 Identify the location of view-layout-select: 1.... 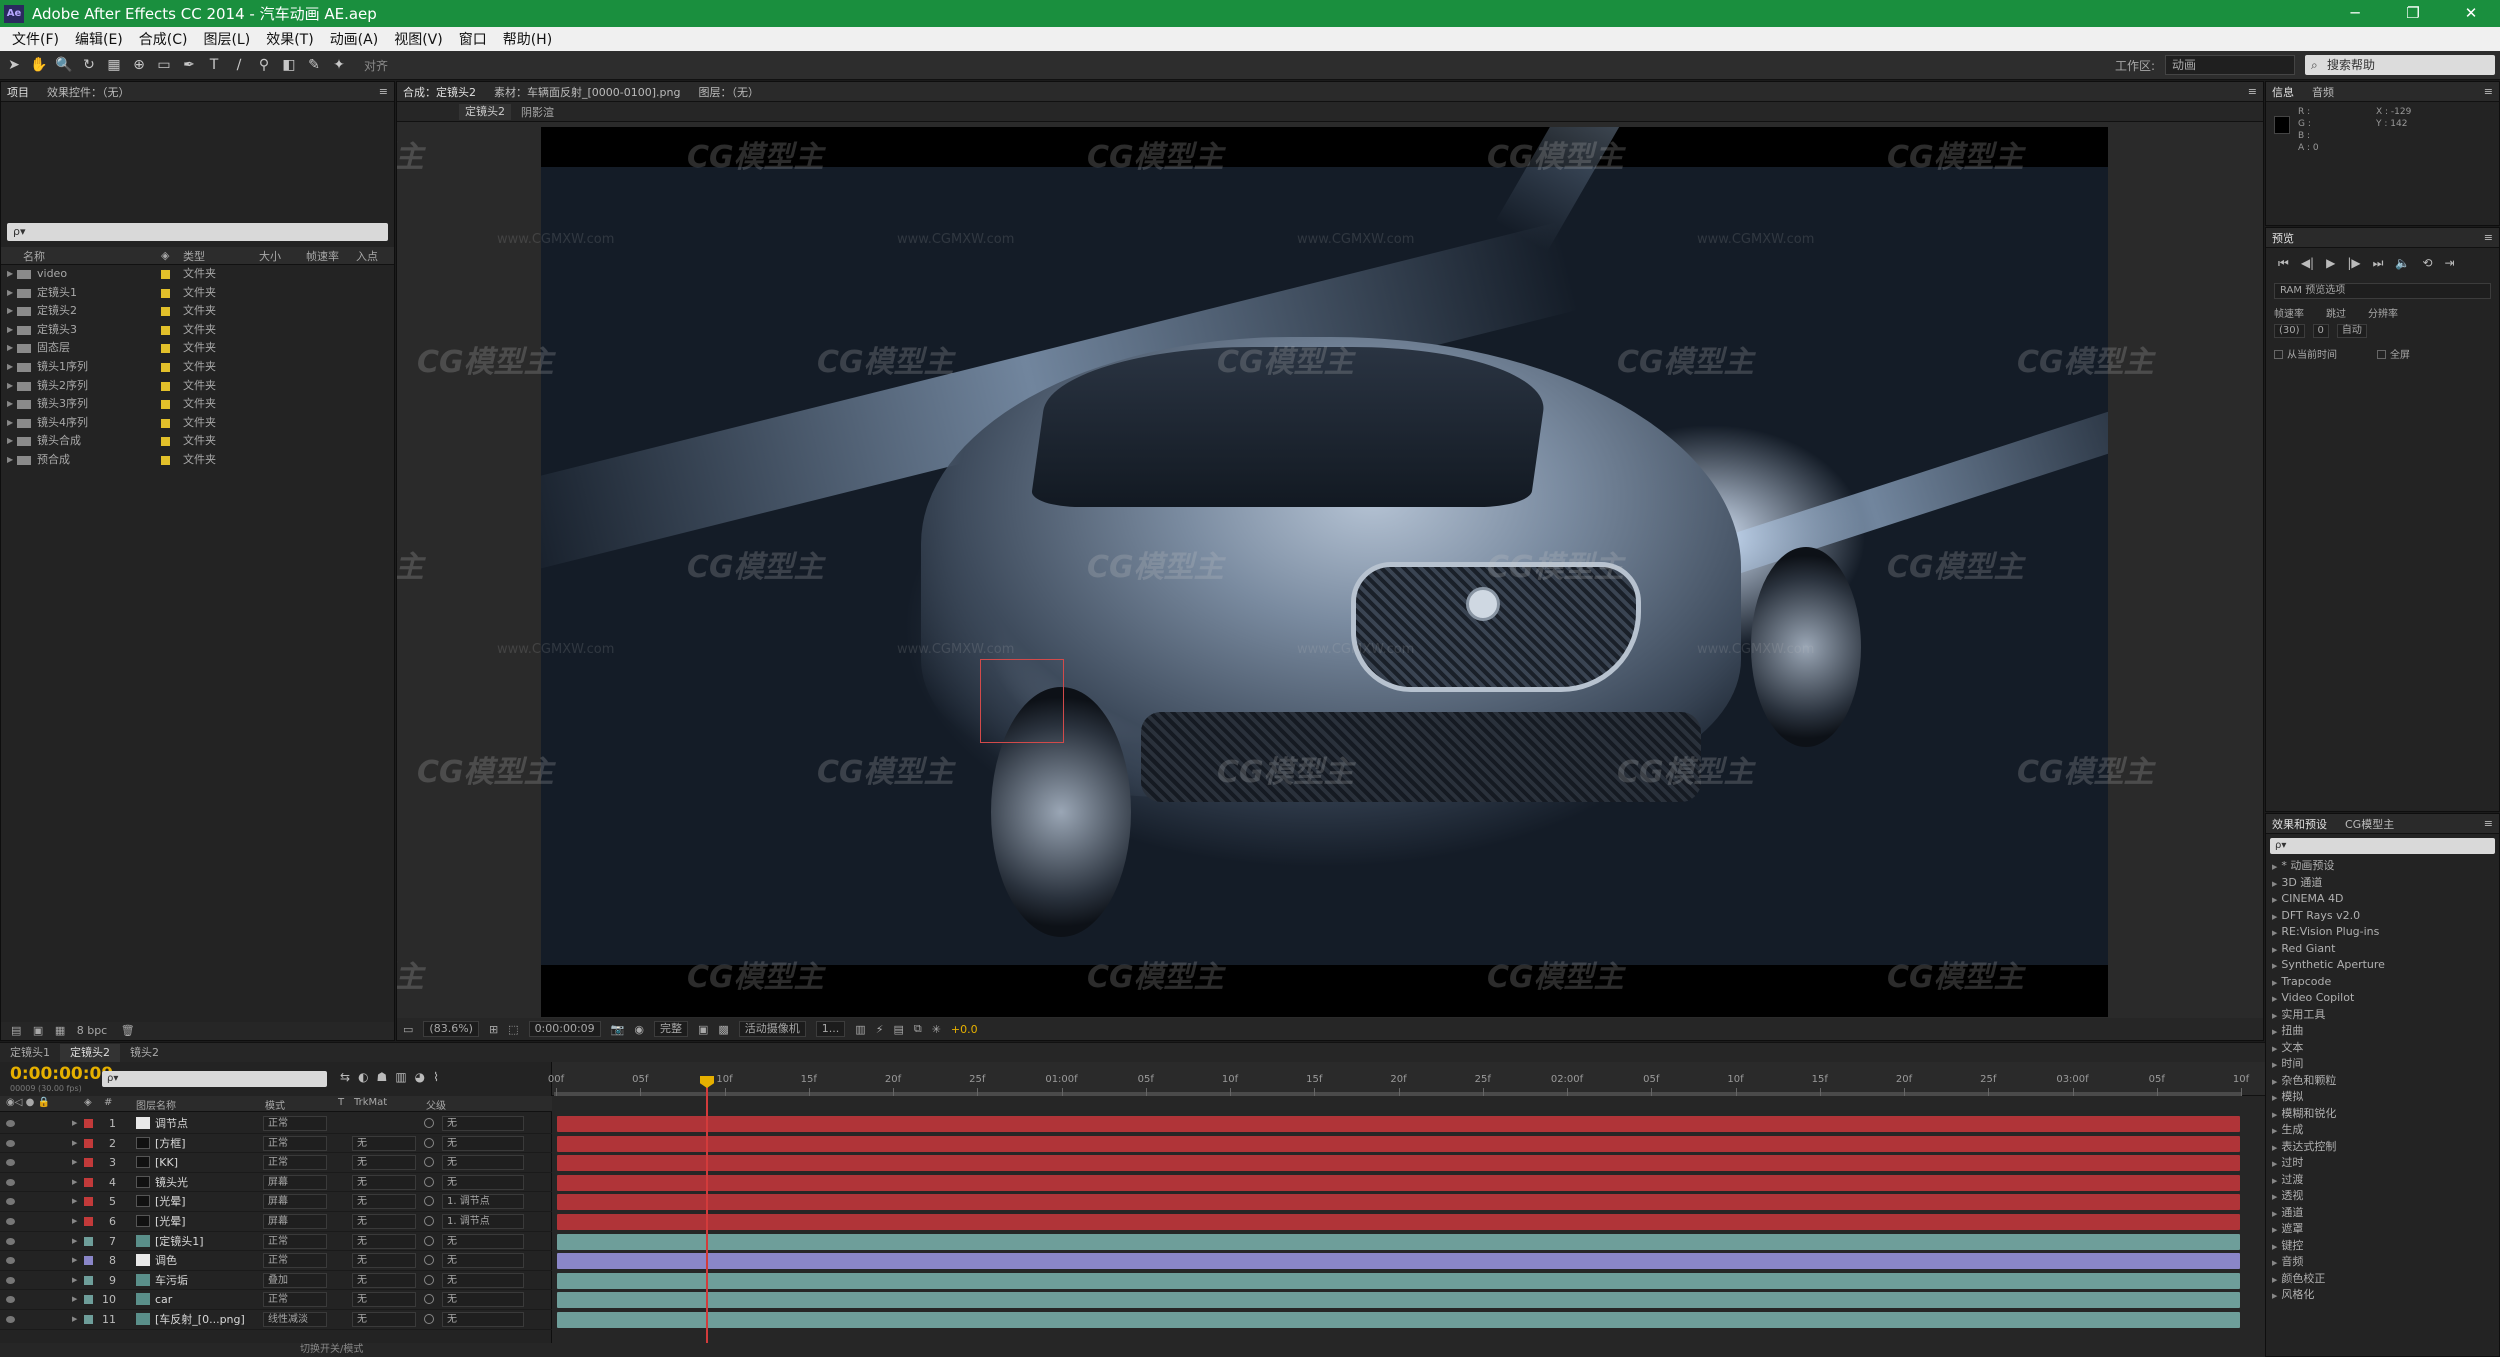
(830, 1029).